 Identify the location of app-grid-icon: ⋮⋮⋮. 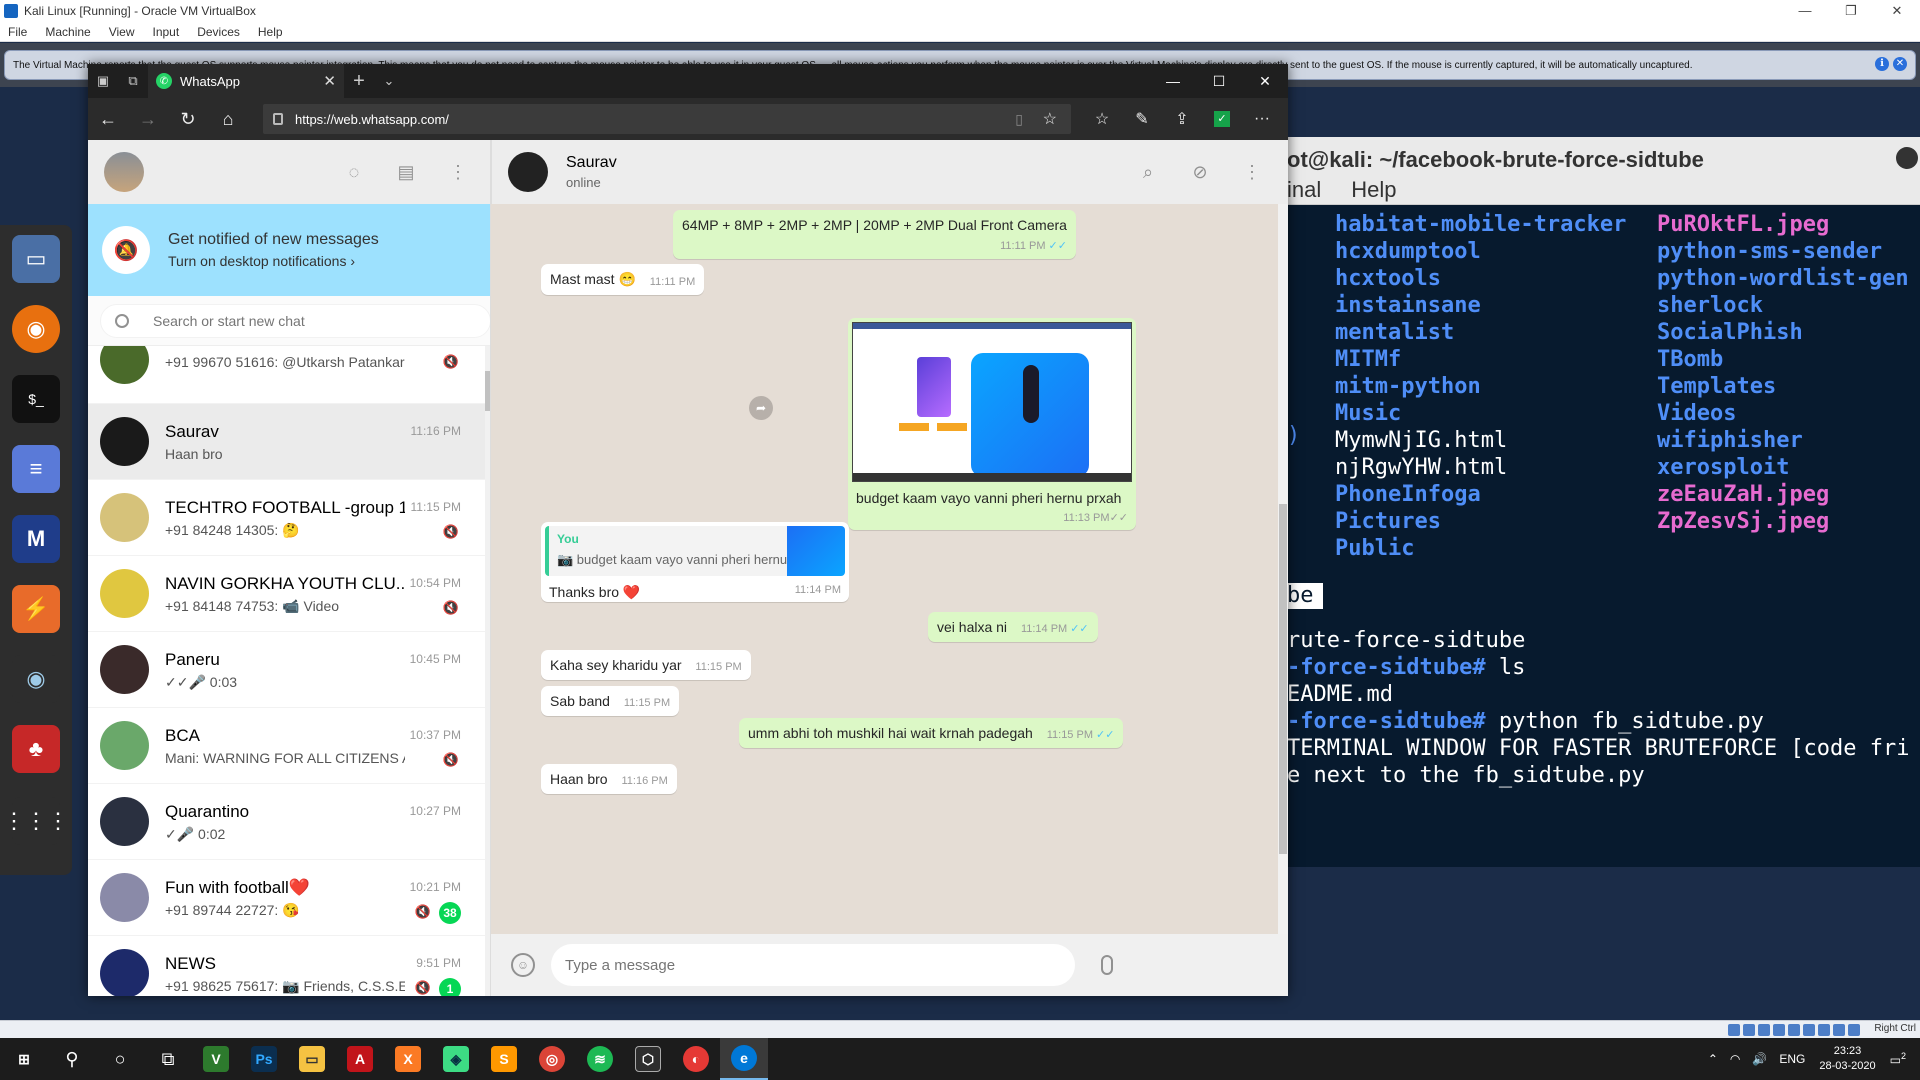
(36, 821).